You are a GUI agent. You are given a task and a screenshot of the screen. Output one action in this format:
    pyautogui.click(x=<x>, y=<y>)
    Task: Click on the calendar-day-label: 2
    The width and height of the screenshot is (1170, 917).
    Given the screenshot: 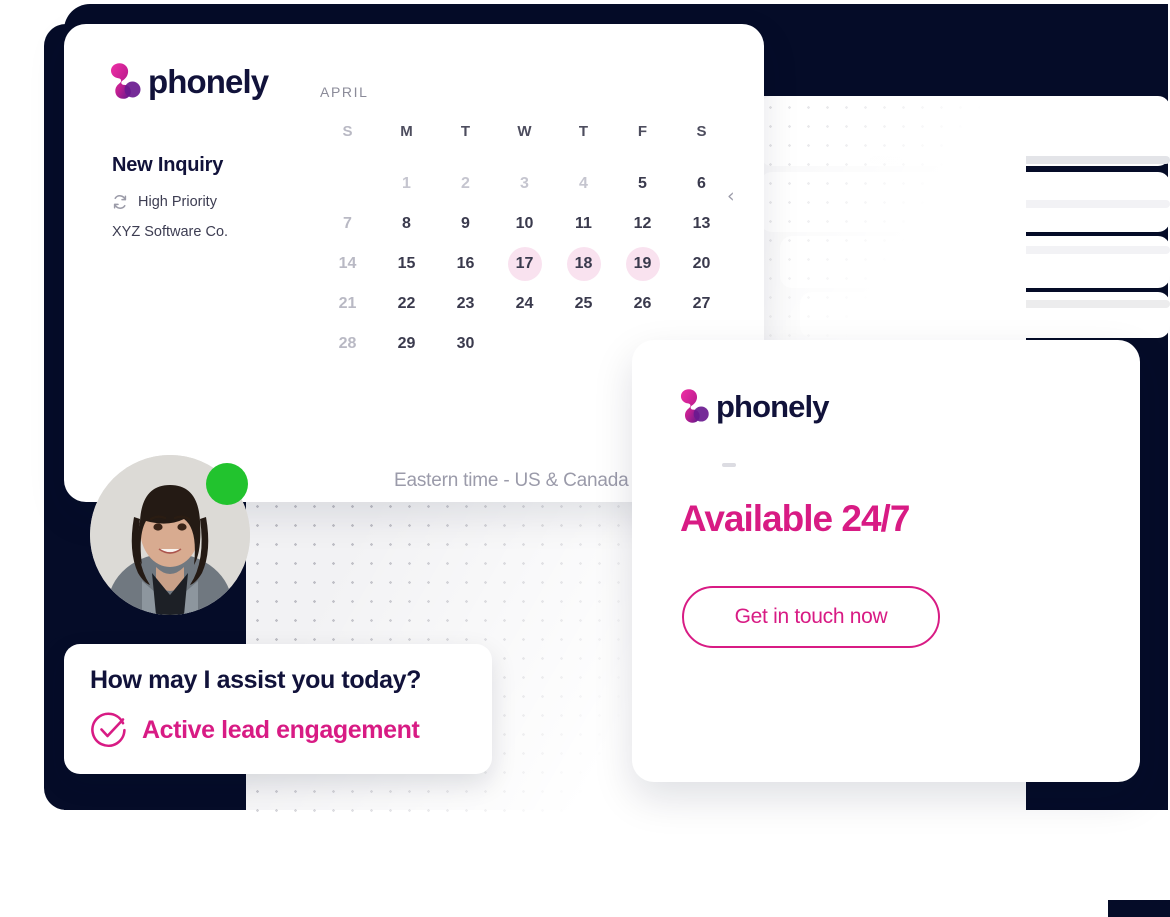 What is the action you would take?
    pyautogui.click(x=465, y=183)
    